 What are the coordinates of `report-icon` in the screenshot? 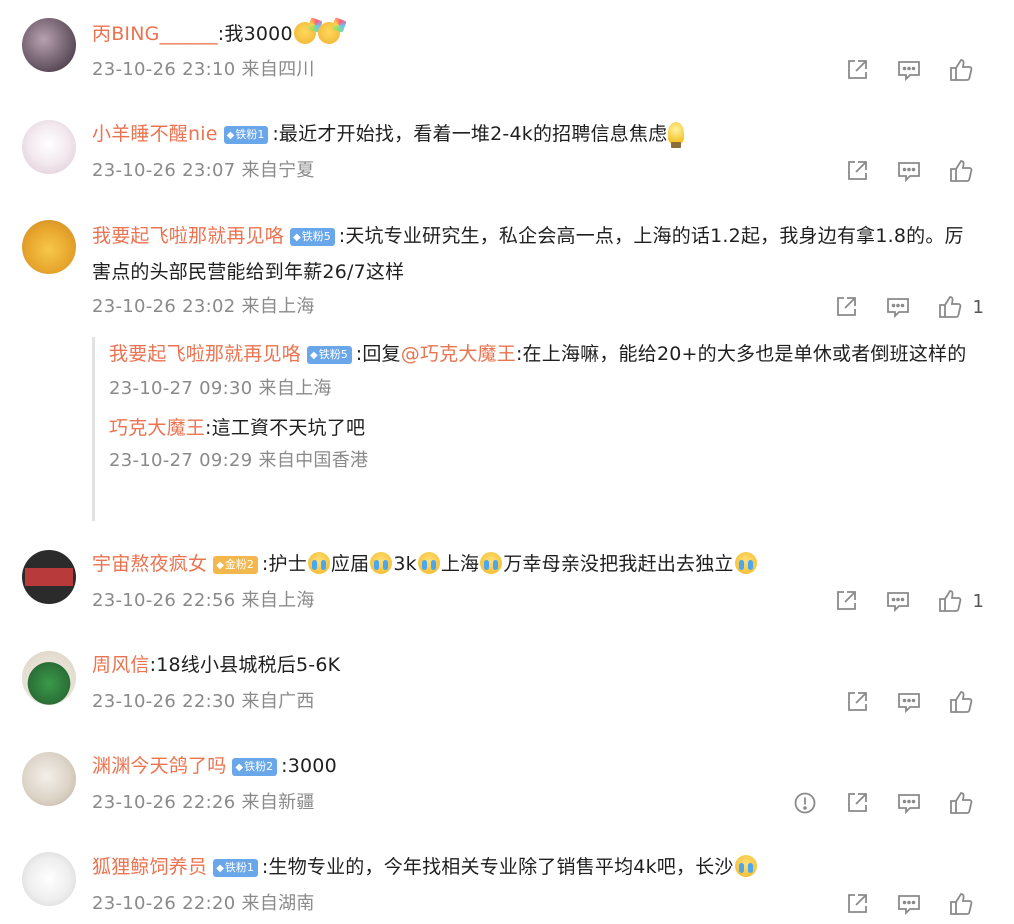 It's located at (805, 803).